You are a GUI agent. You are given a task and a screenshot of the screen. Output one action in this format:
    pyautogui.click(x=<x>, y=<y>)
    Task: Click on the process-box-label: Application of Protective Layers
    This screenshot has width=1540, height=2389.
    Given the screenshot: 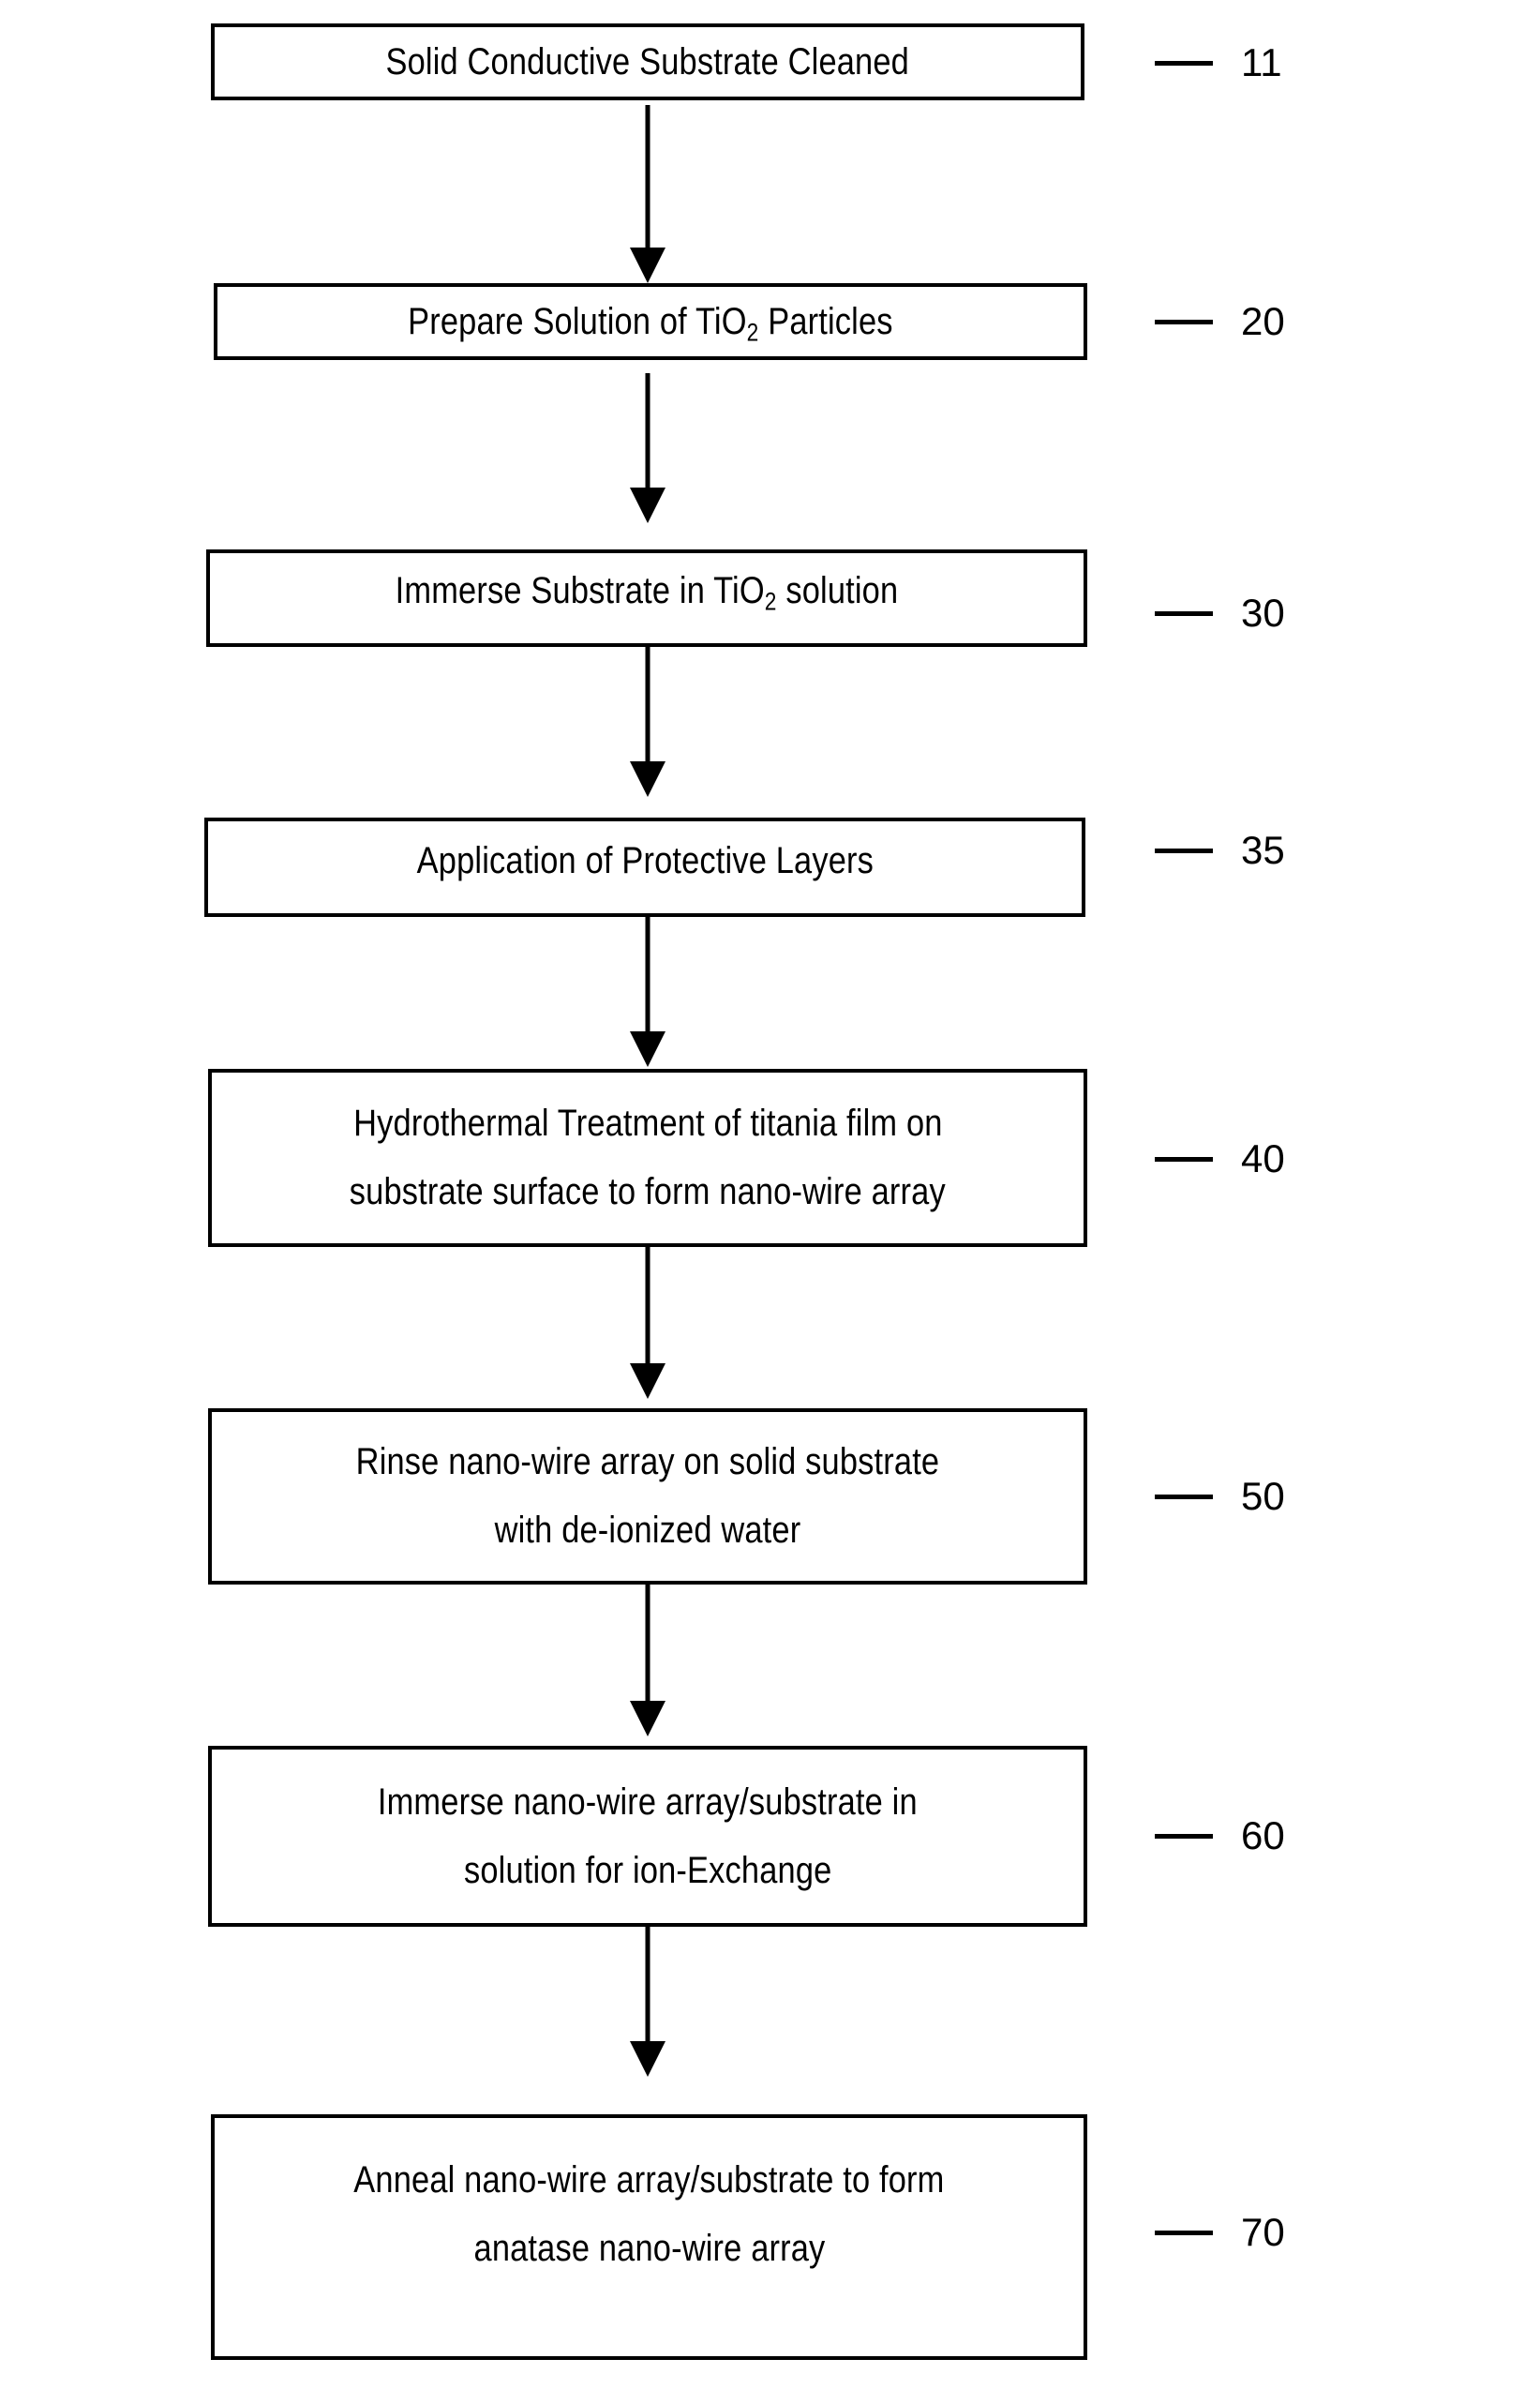 What is the action you would take?
    pyautogui.click(x=645, y=860)
    